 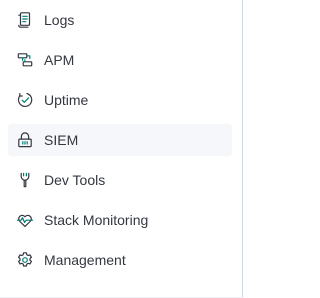 What do you see at coordinates (96, 220) in the screenshot?
I see `nav-item-label: Stack Monitoring` at bounding box center [96, 220].